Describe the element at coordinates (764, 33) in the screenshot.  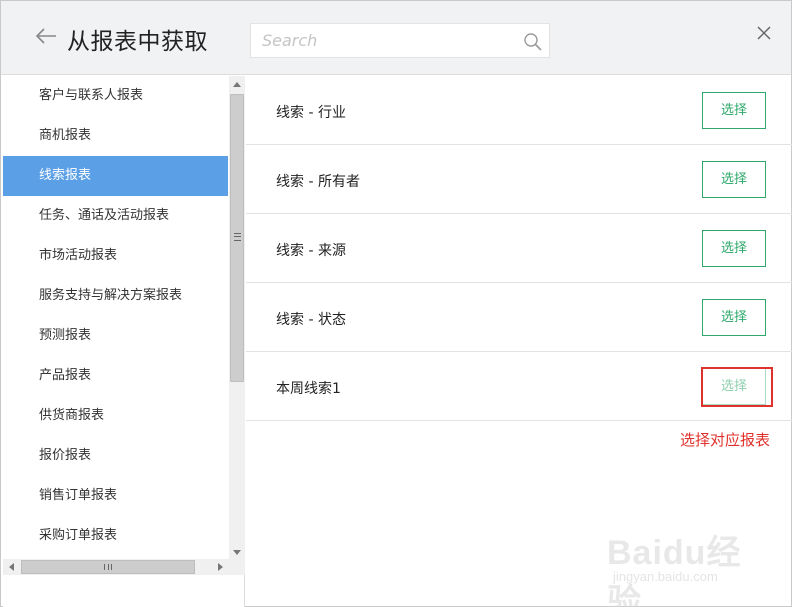
I see `close-icon` at that location.